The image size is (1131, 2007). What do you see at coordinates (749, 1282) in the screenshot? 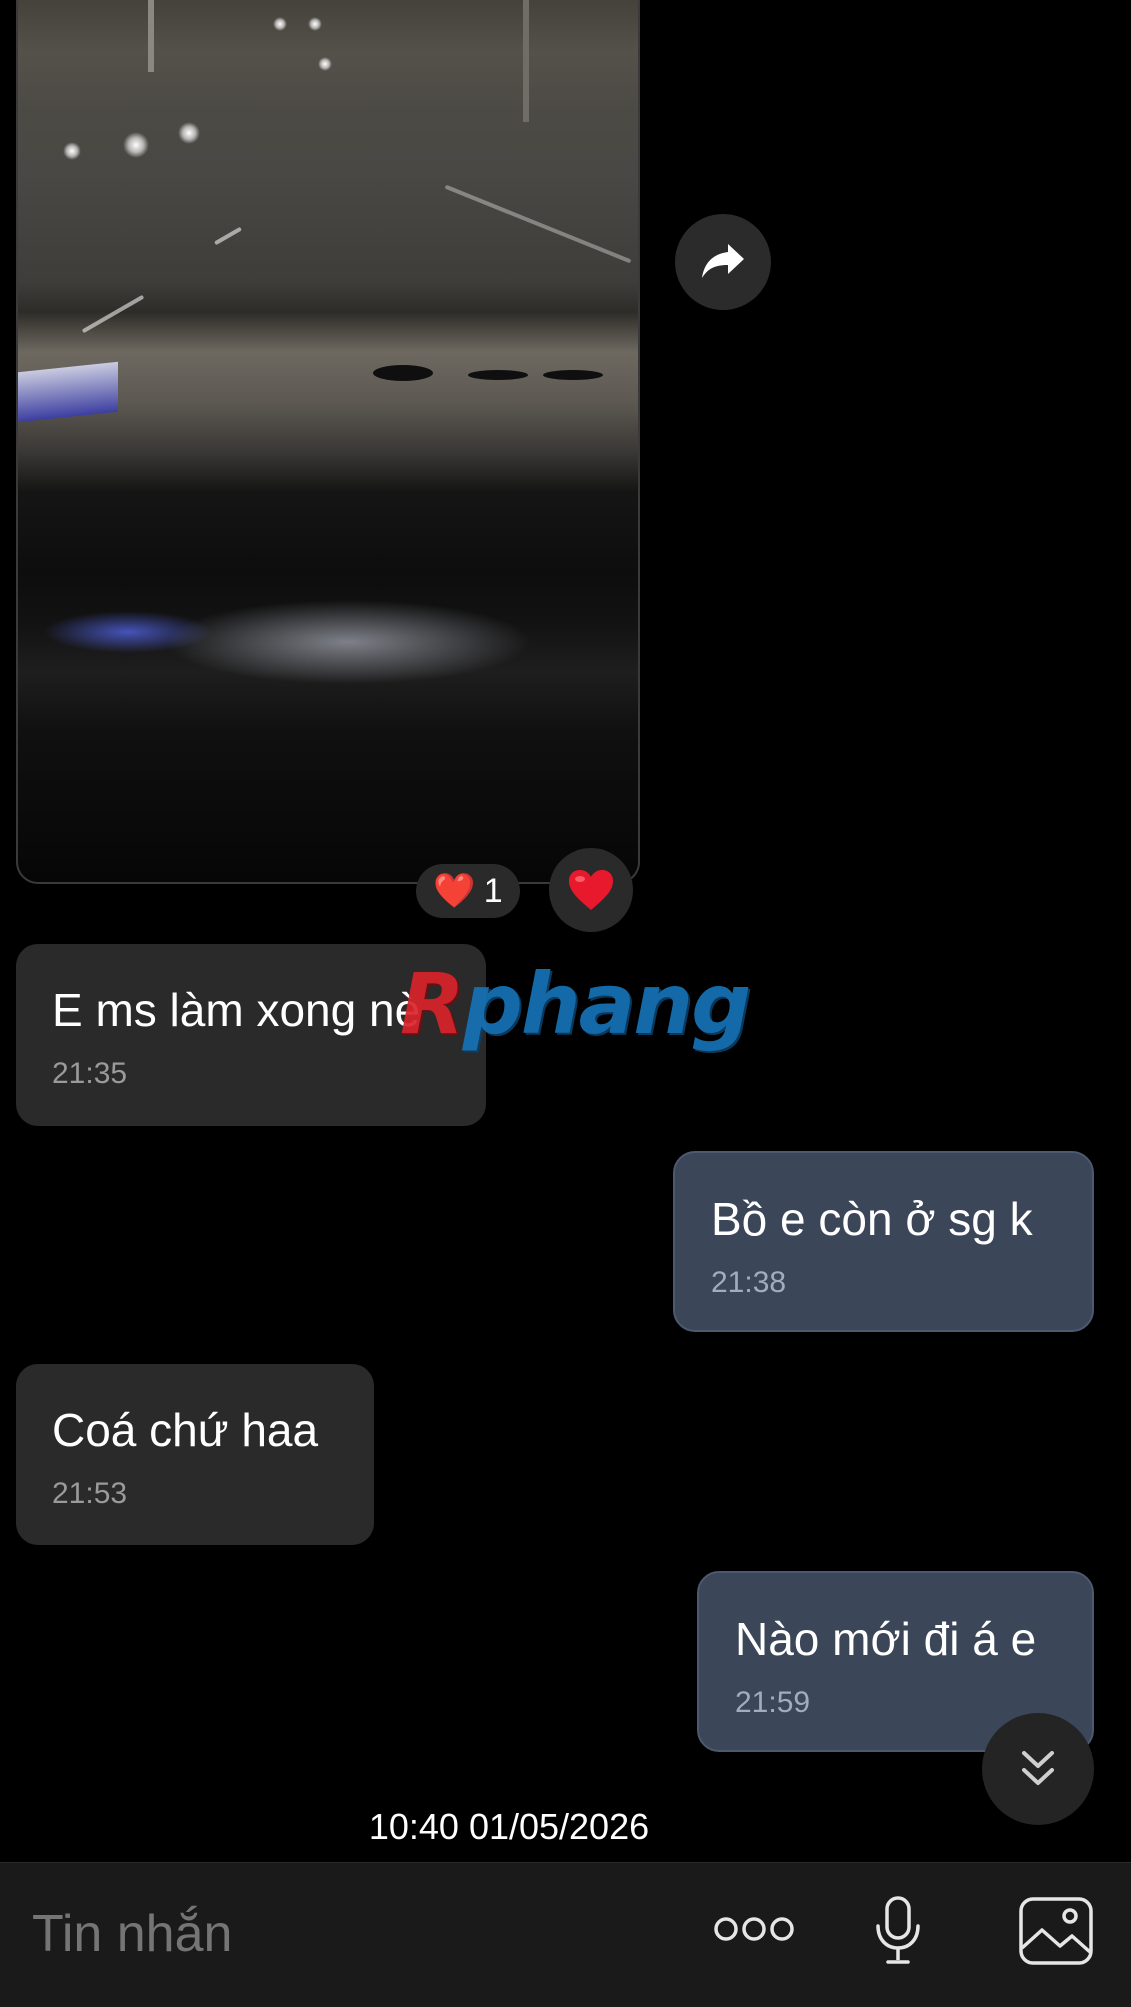
I see `message-time: 21:38` at bounding box center [749, 1282].